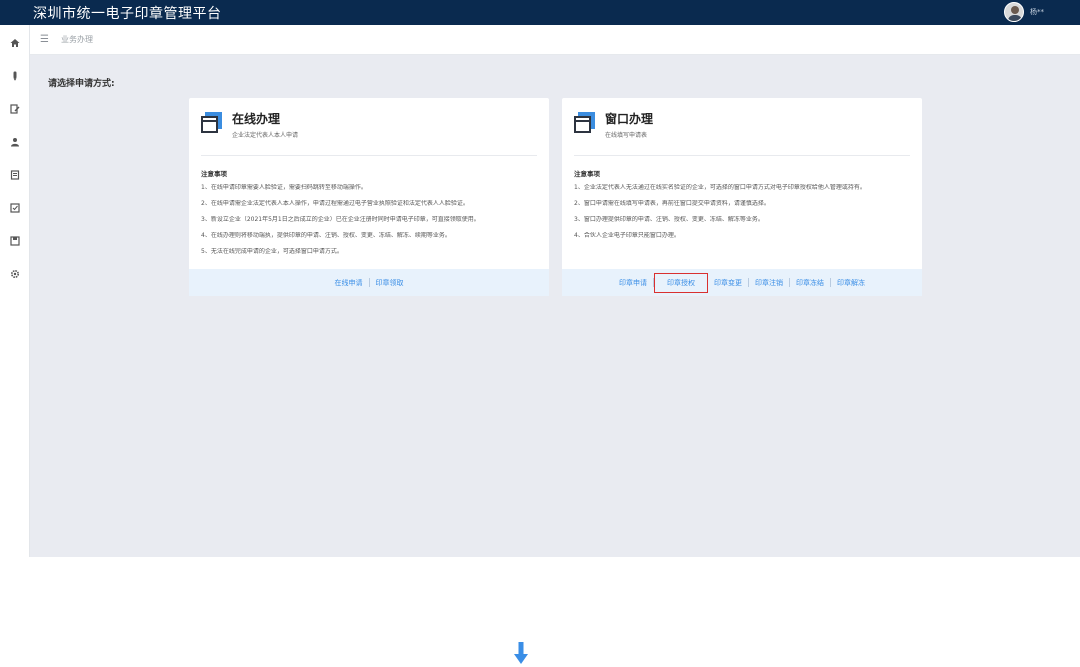 This screenshot has height=667, width=1080. What do you see at coordinates (214, 174) in the screenshot?
I see `online-notes-title: 注意事项` at bounding box center [214, 174].